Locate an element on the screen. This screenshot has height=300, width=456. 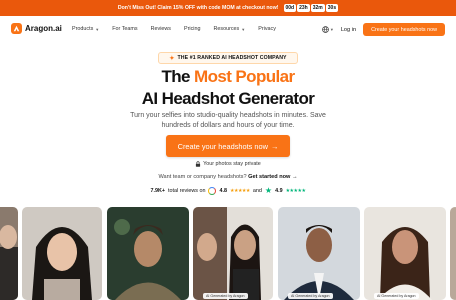
nav-item-label: For Teams is located at coordinates (125, 29).